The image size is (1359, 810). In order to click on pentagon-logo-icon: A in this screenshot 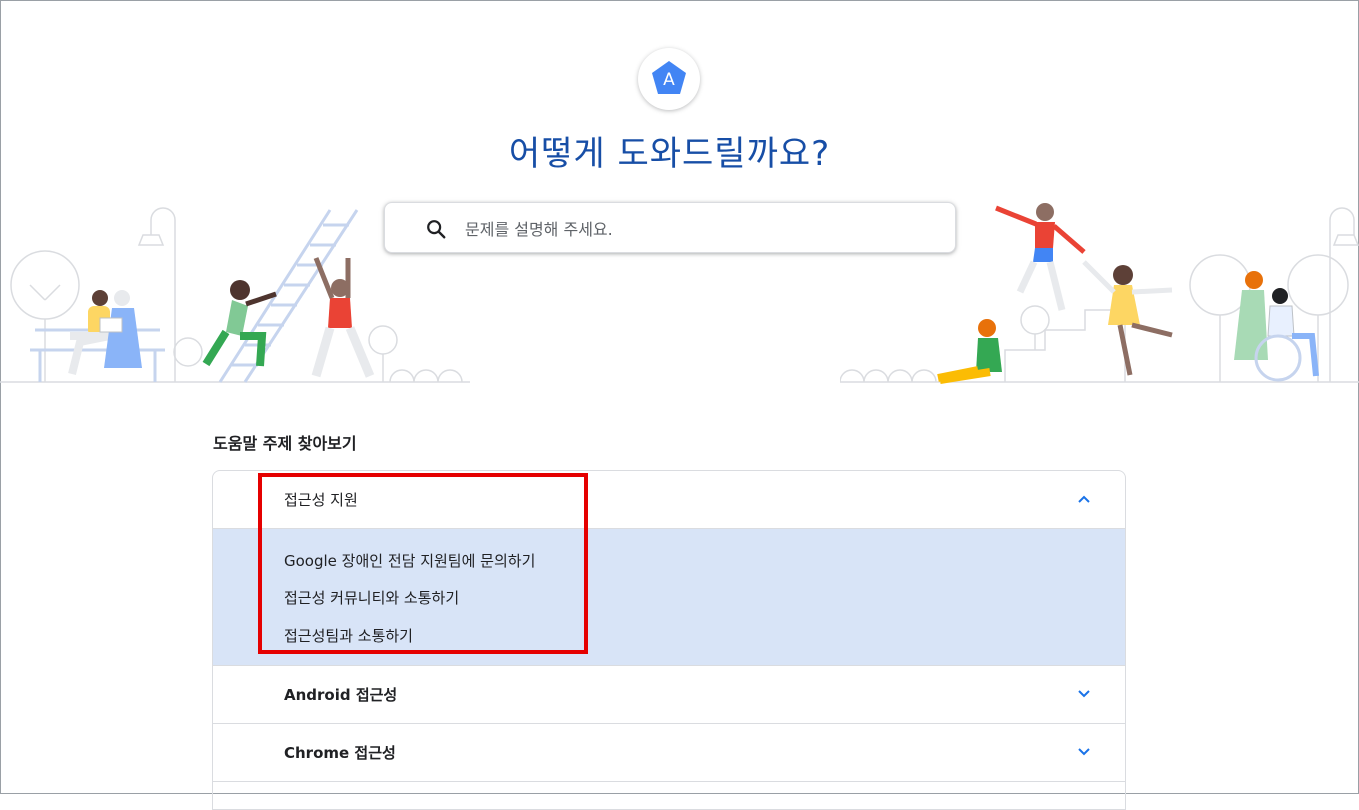, I will do `click(669, 77)`.